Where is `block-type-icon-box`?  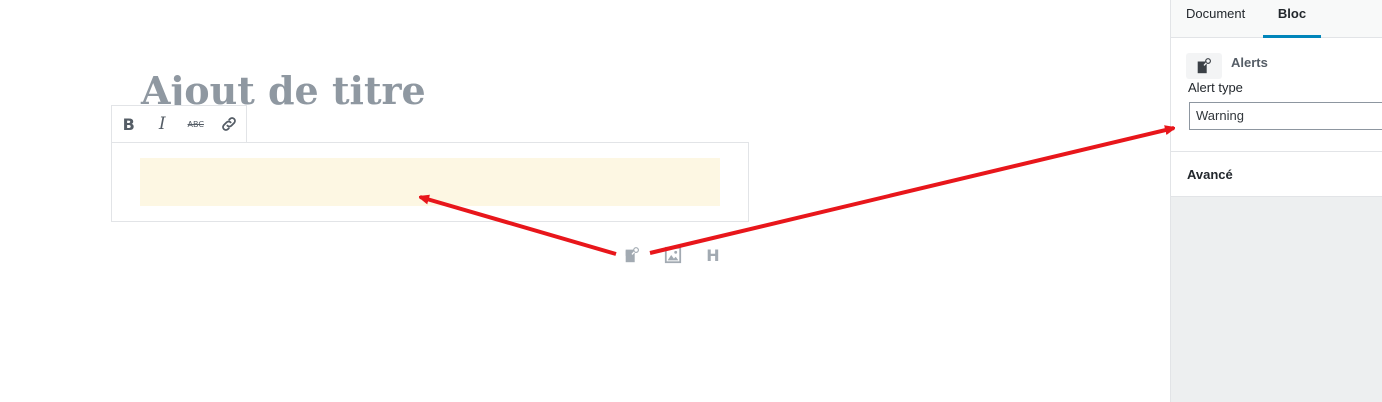 block-type-icon-box is located at coordinates (1204, 66).